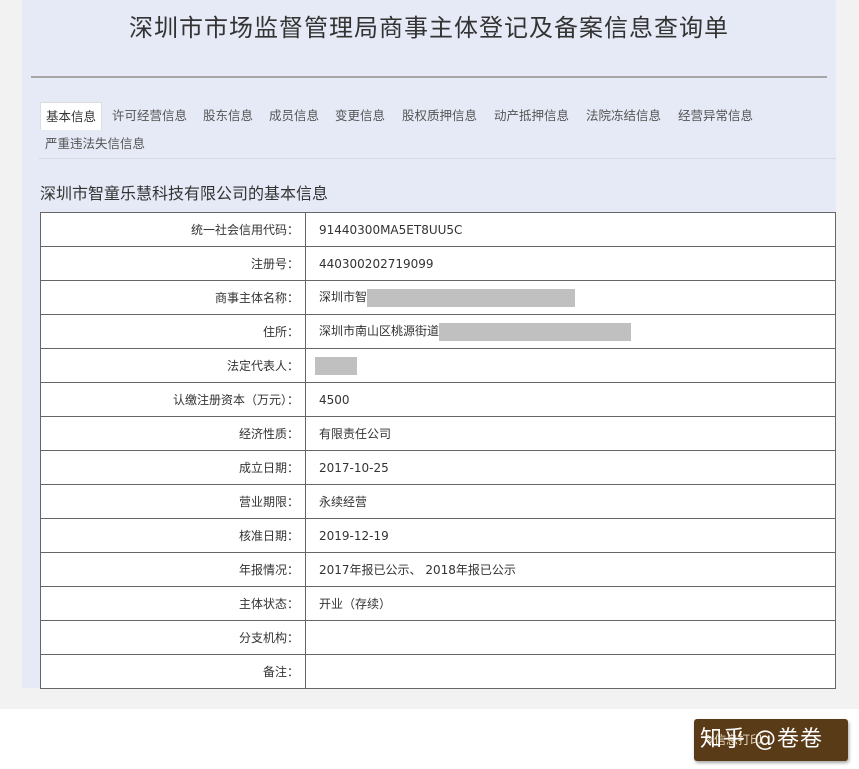 The width and height of the screenshot is (859, 769). I want to click on table-row: 住所： 深圳市南山区桃源街道, so click(438, 331).